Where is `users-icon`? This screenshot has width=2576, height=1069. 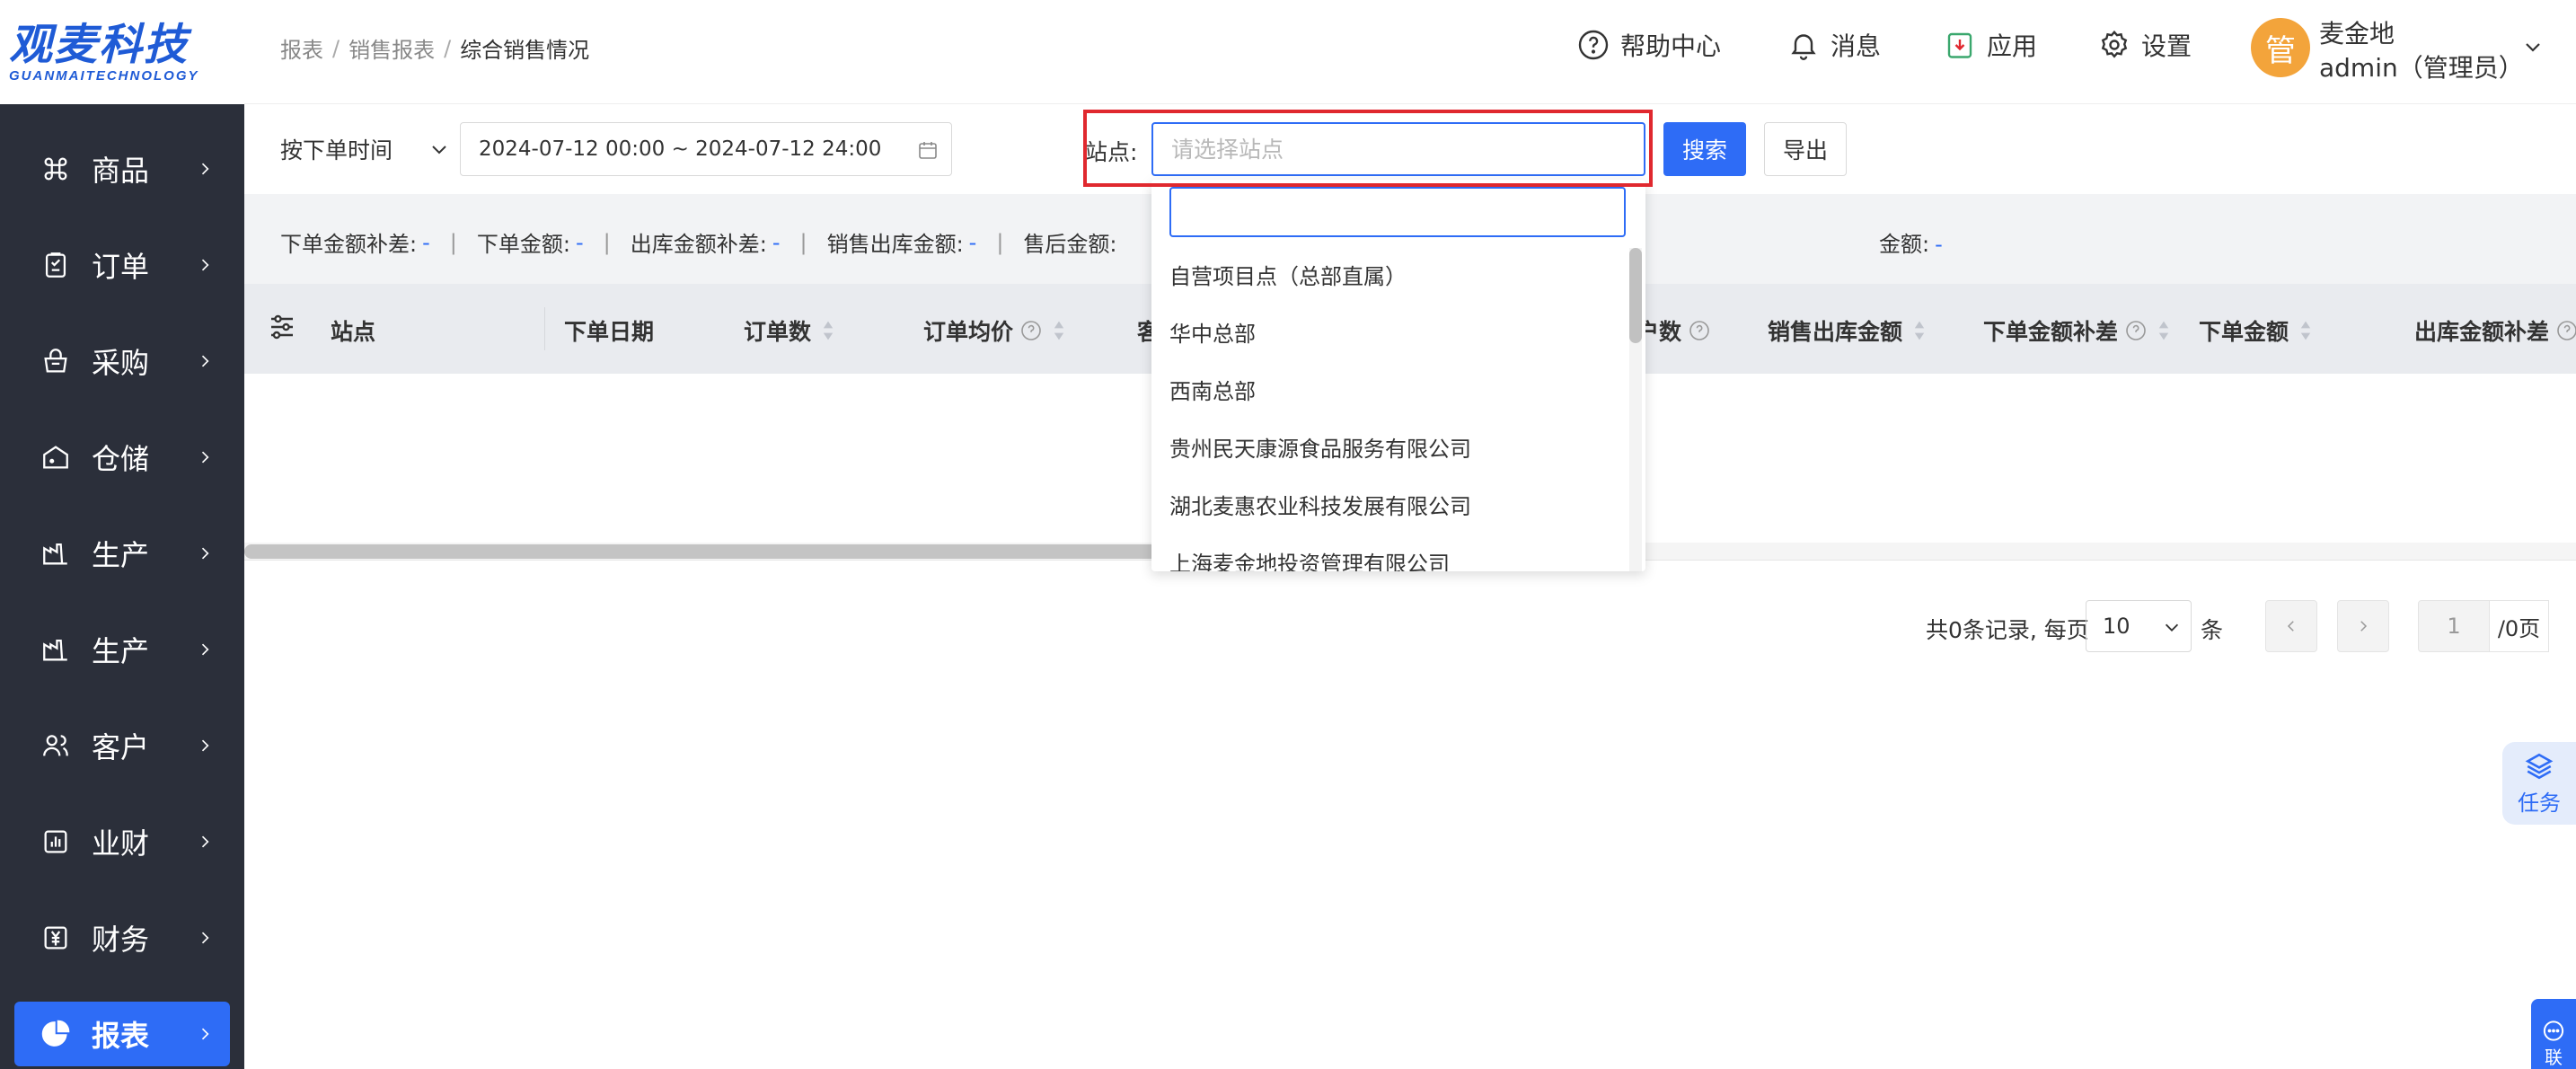 users-icon is located at coordinates (56, 745).